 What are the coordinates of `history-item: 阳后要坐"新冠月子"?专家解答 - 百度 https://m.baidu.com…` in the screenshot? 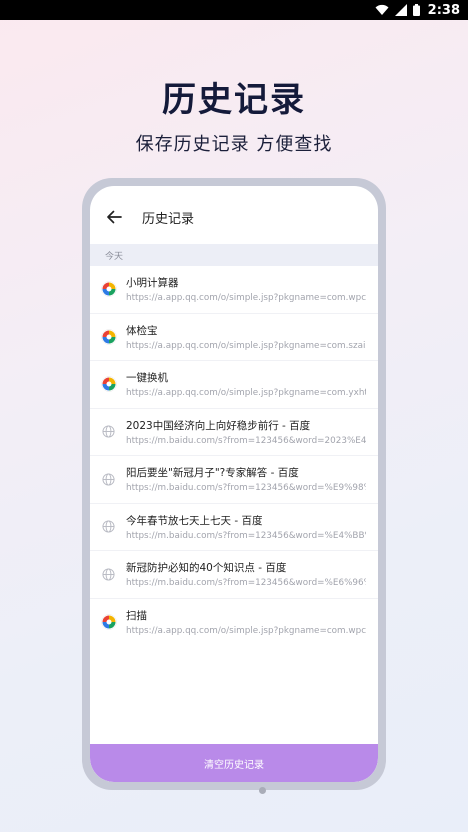 It's located at (234, 480).